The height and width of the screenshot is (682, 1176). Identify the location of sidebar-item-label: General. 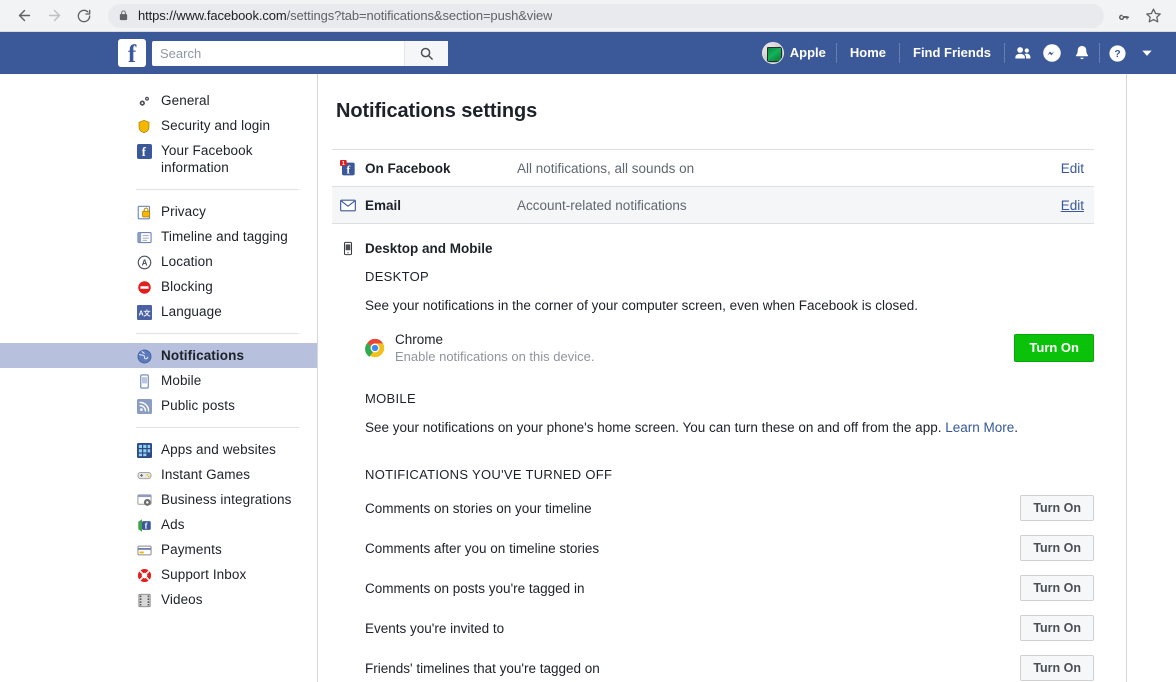
(185, 100).